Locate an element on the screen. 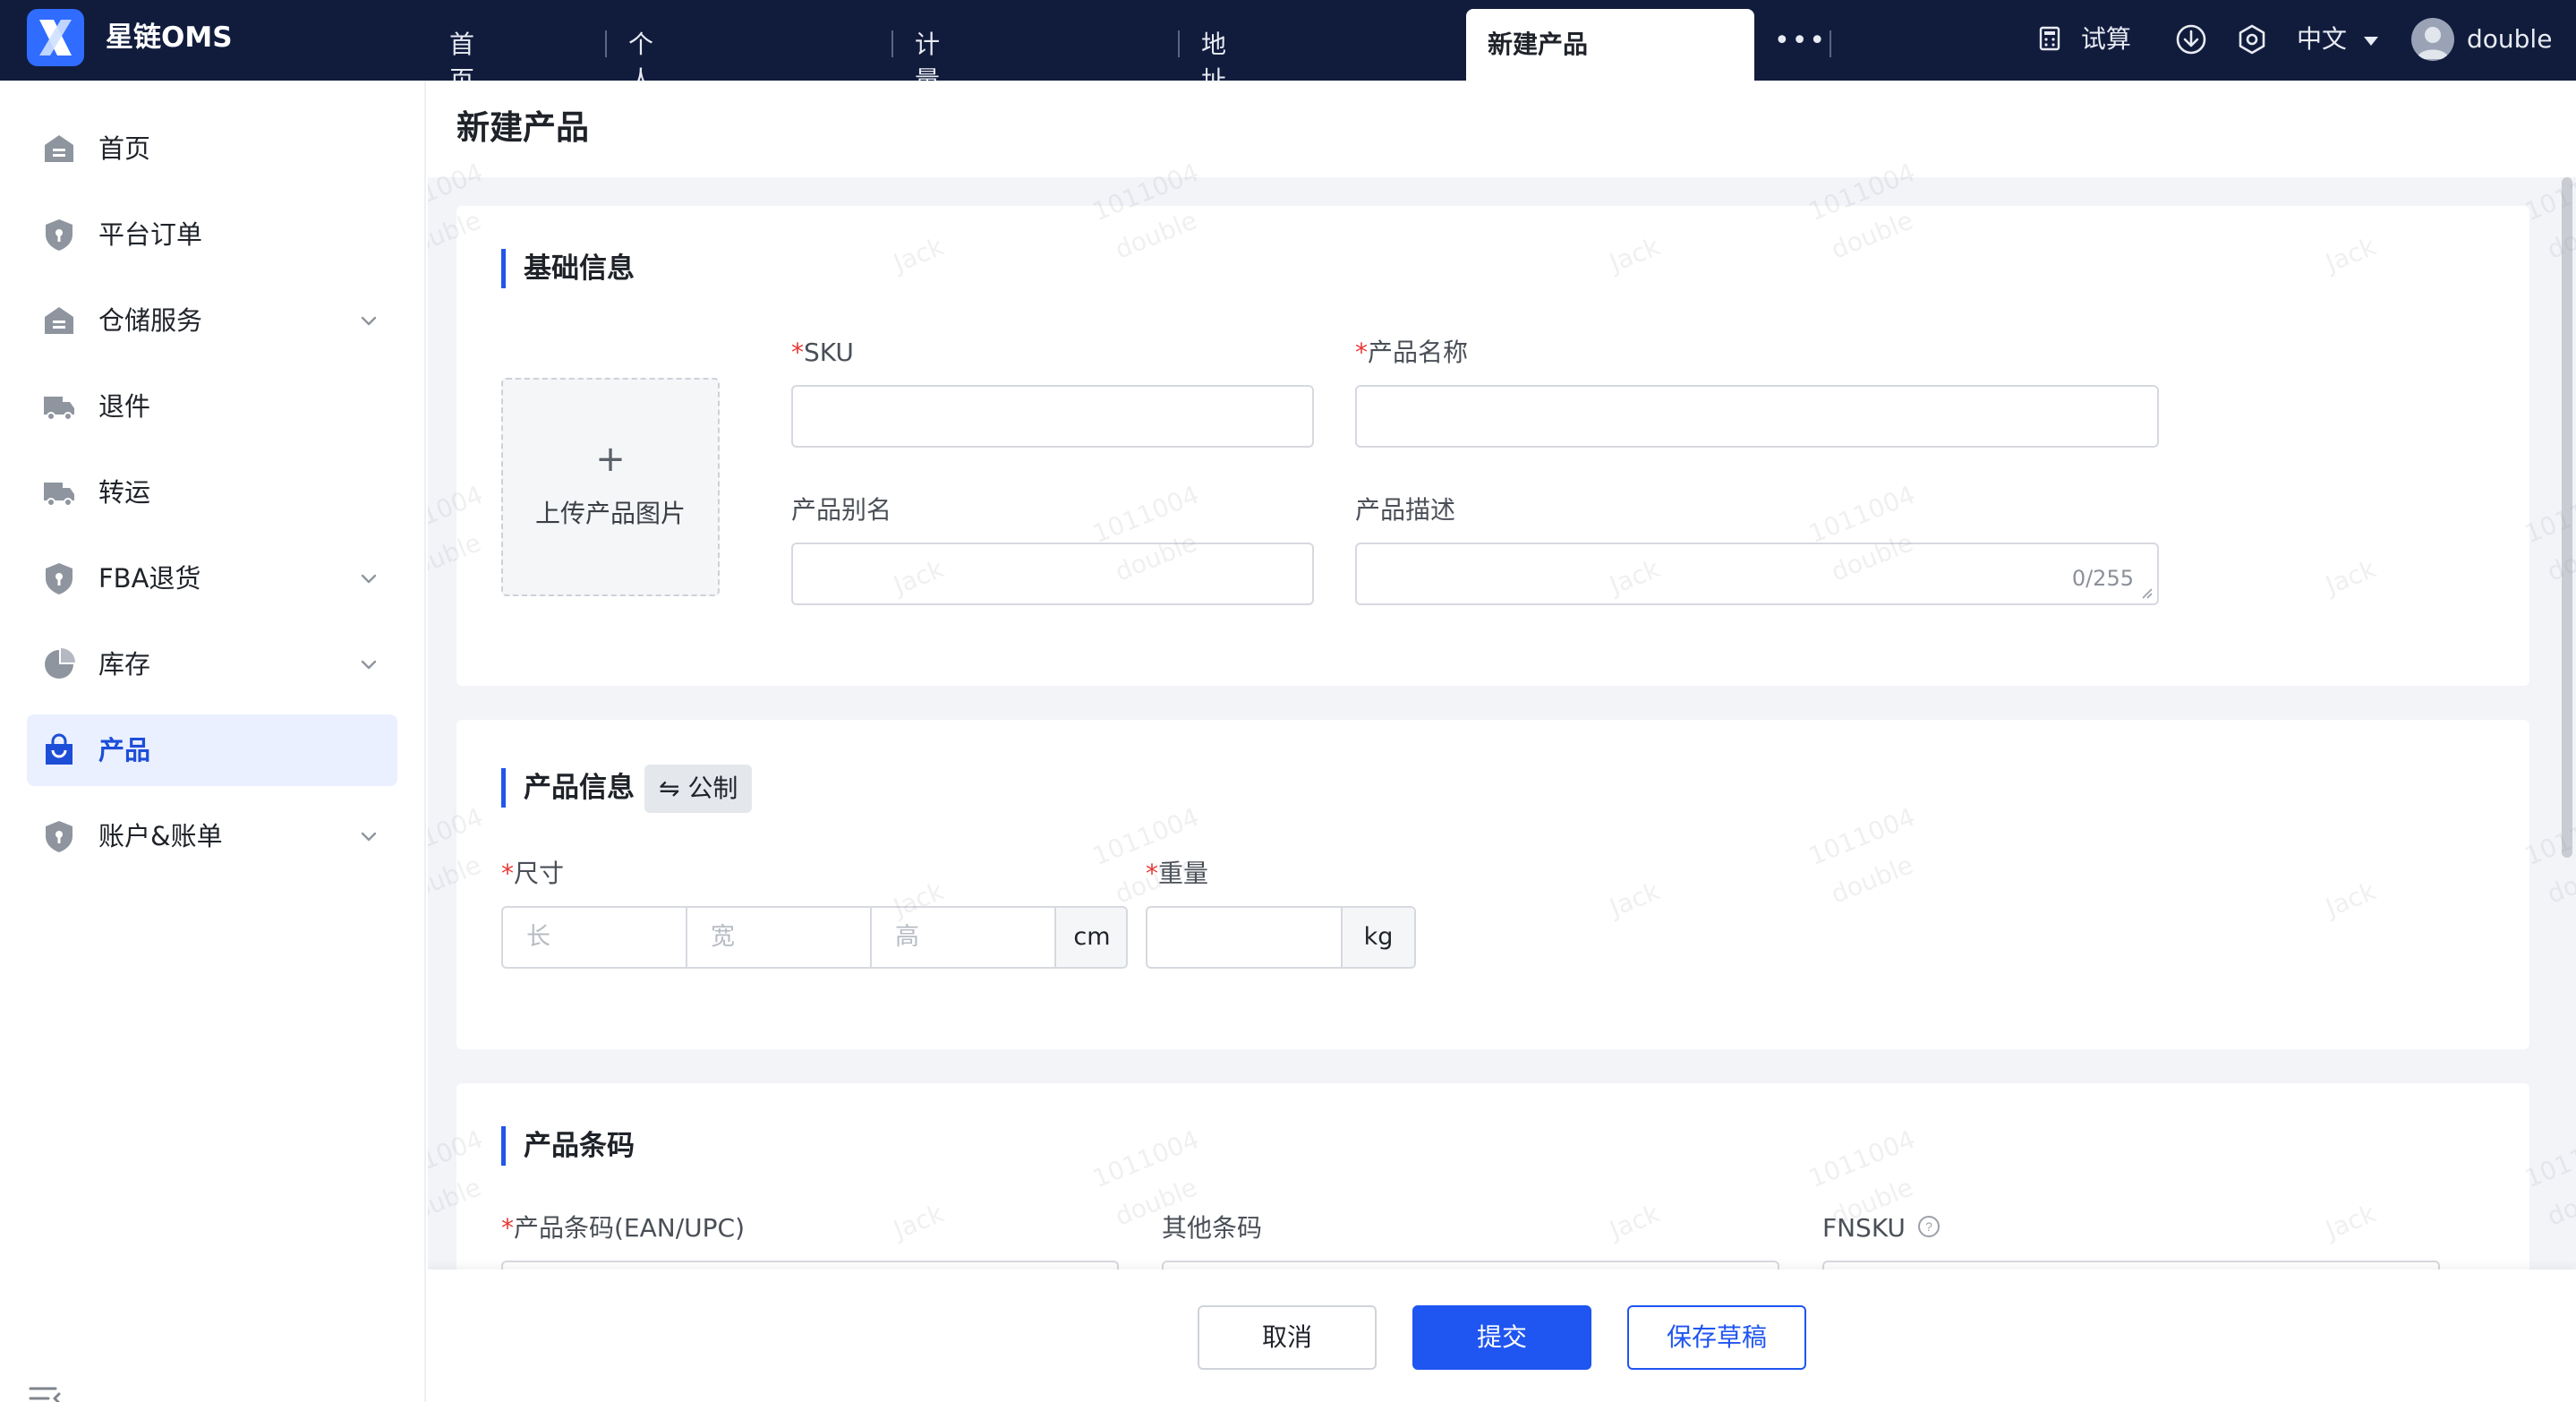 The width and height of the screenshot is (2576, 1402). weight-label: *重量 is located at coordinates (1177, 874).